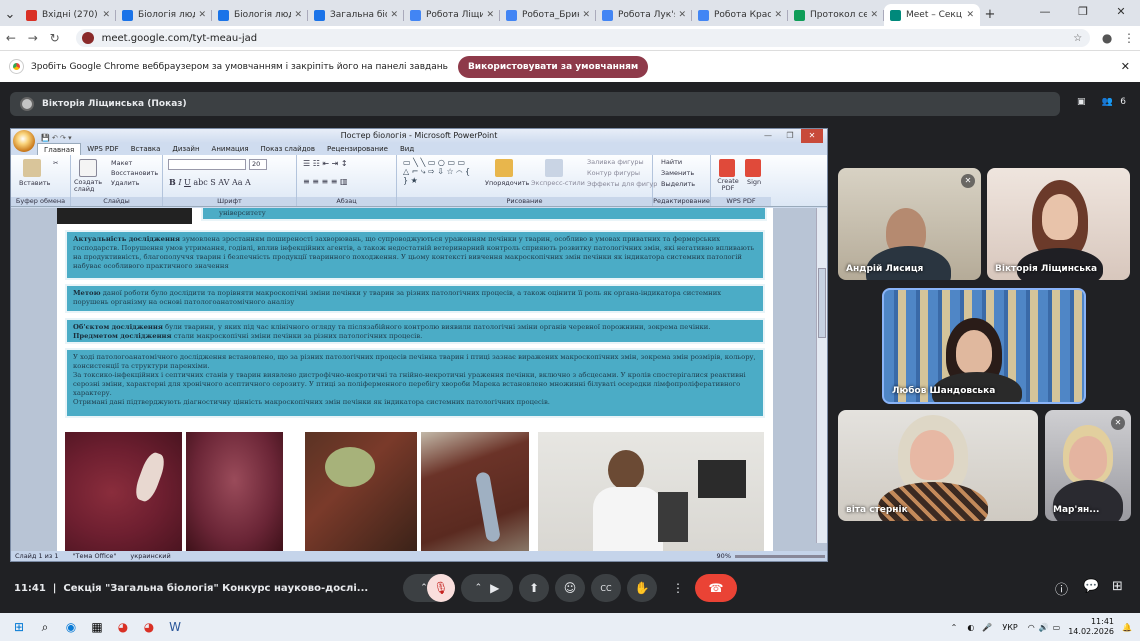 Image resolution: width=1140 pixels, height=641 pixels. I want to click on arrange-icon, so click(504, 168).